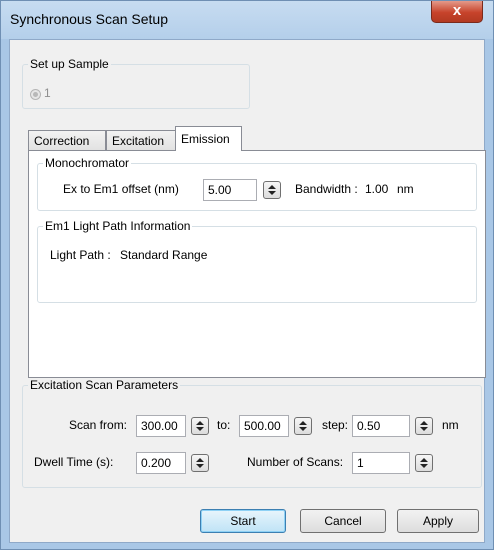 The width and height of the screenshot is (494, 550). I want to click on tab-label: Emission, so click(205, 139).